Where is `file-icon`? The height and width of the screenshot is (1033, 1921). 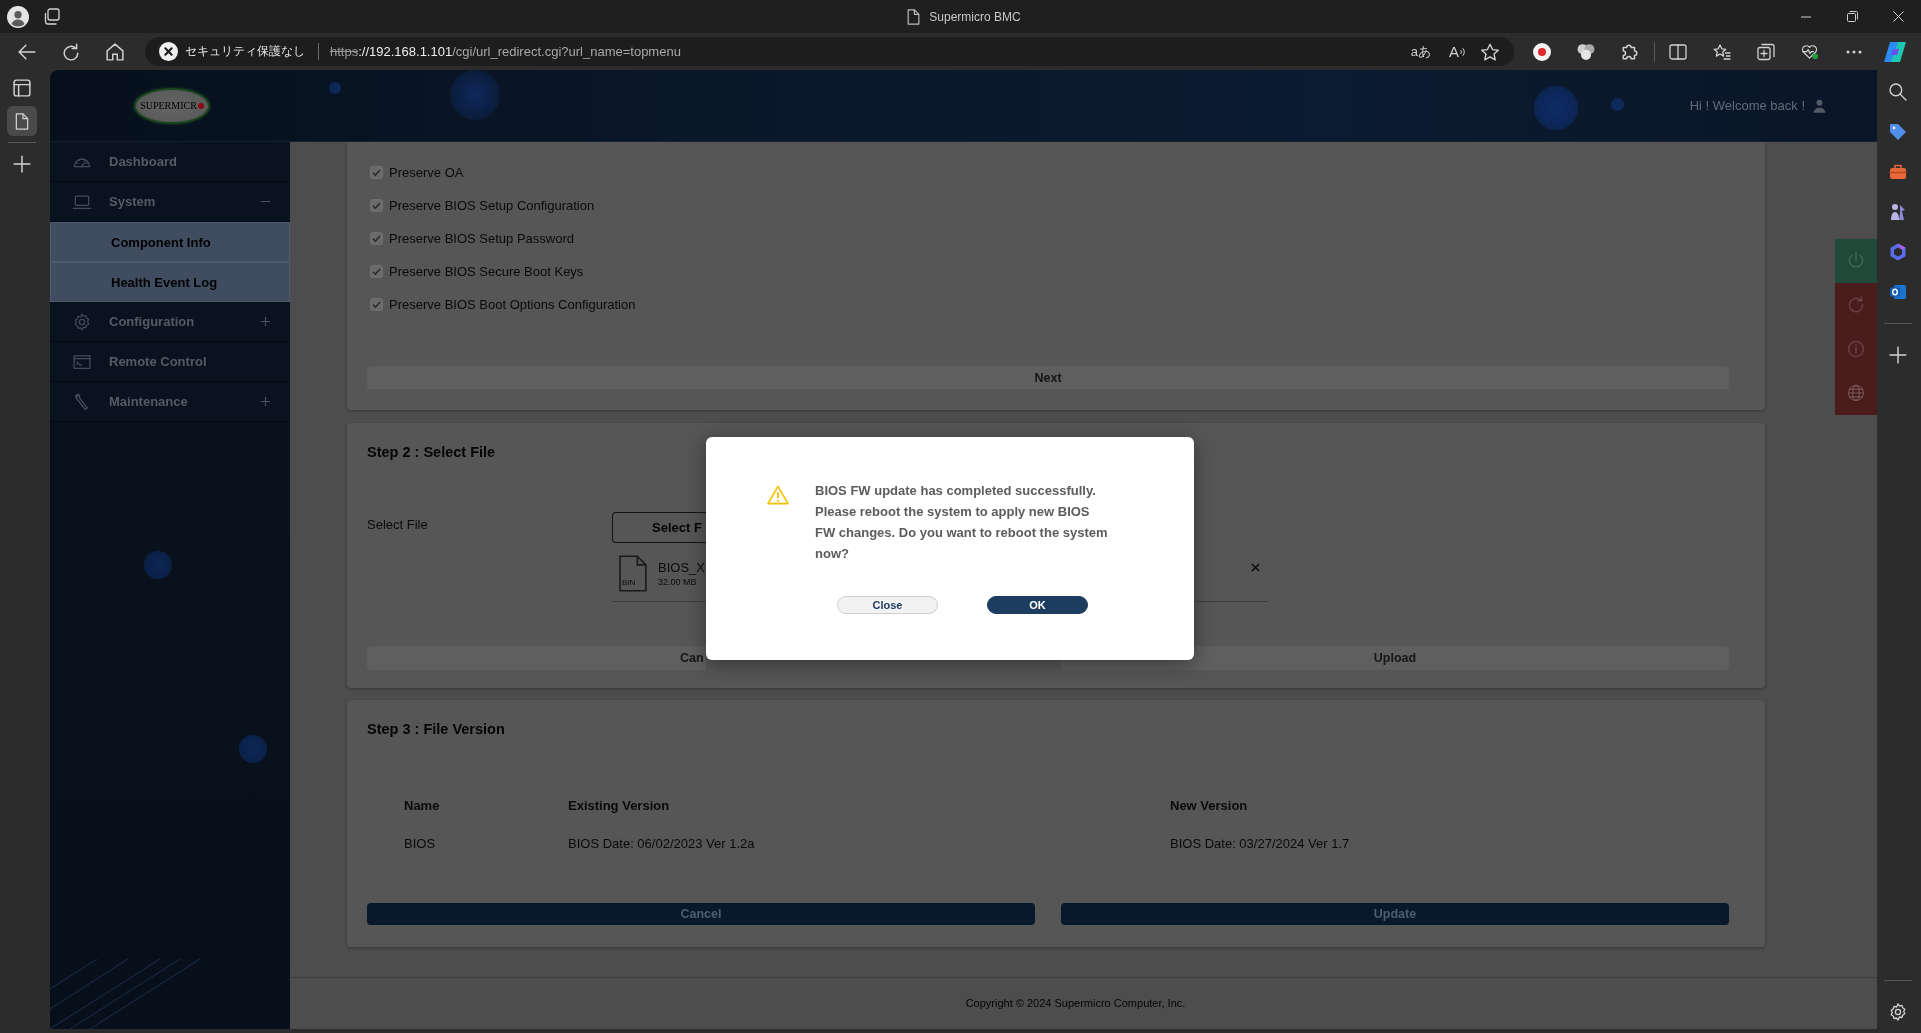 file-icon is located at coordinates (633, 573).